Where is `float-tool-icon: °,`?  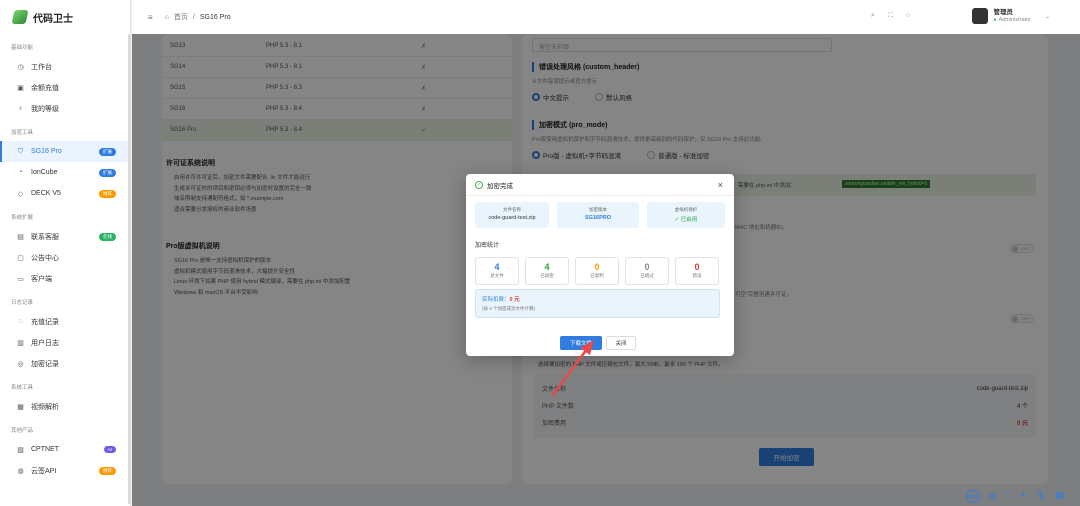 float-tool-icon: °, is located at coordinates (1009, 496).